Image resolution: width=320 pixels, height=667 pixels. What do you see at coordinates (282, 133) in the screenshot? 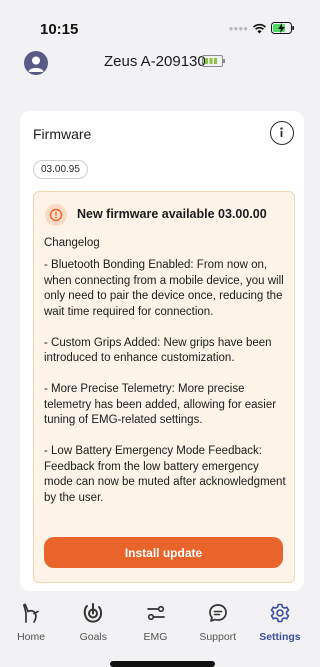
I see `info-icon` at bounding box center [282, 133].